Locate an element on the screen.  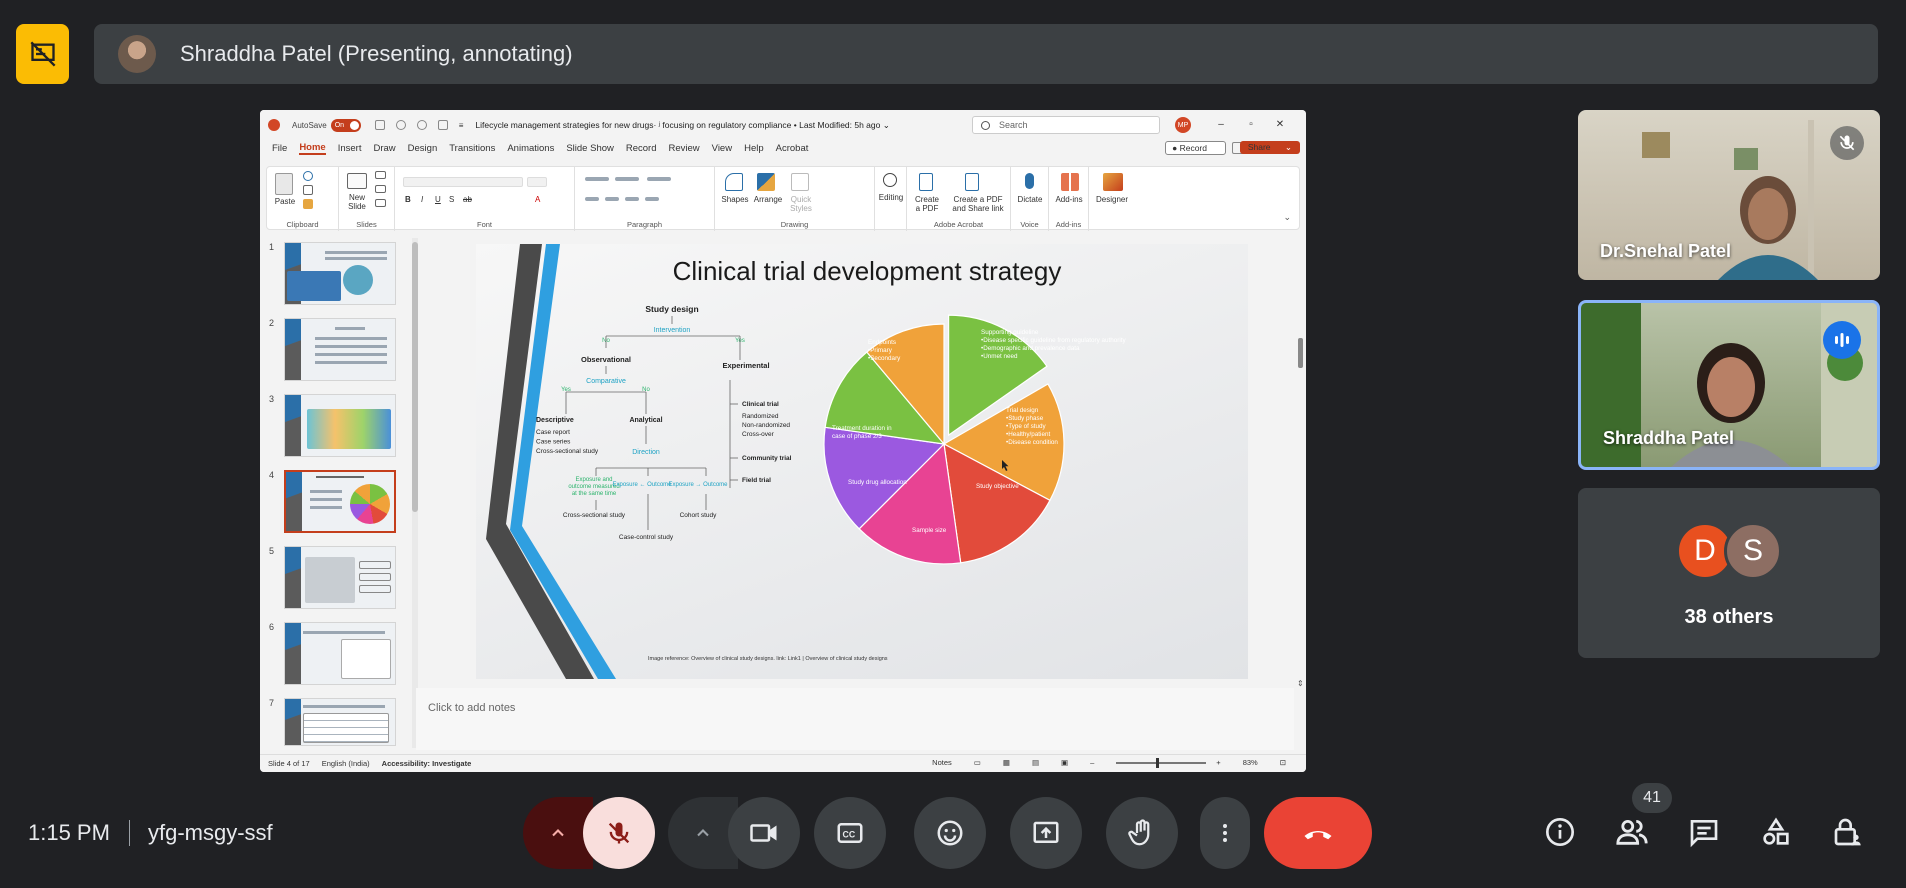
align-right-icon is located at coordinates (632, 199).